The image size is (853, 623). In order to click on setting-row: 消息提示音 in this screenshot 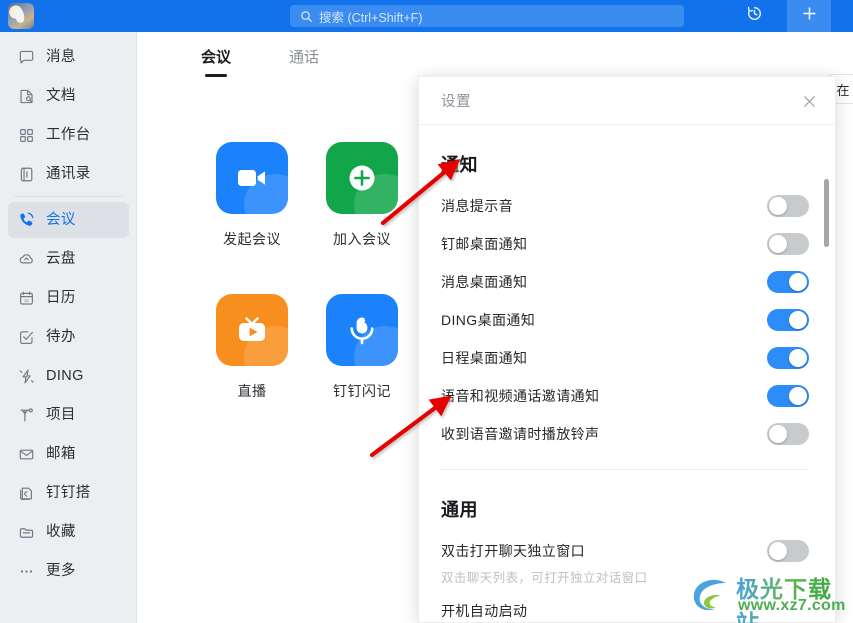, I will do `click(625, 206)`.